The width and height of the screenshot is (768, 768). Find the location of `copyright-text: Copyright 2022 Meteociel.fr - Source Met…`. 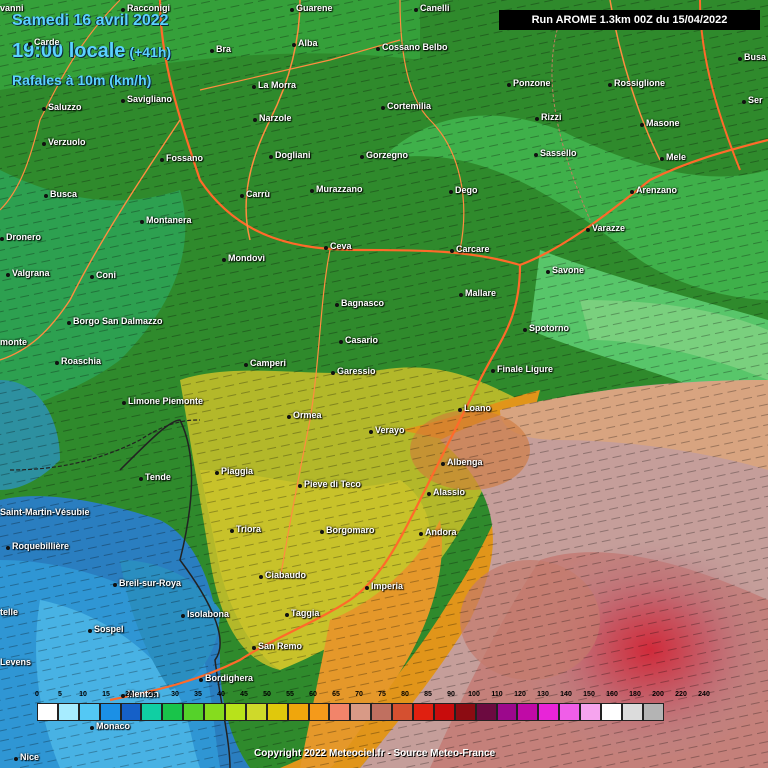

copyright-text: Copyright 2022 Meteociel.fr - Source Met… is located at coordinates (375, 753).